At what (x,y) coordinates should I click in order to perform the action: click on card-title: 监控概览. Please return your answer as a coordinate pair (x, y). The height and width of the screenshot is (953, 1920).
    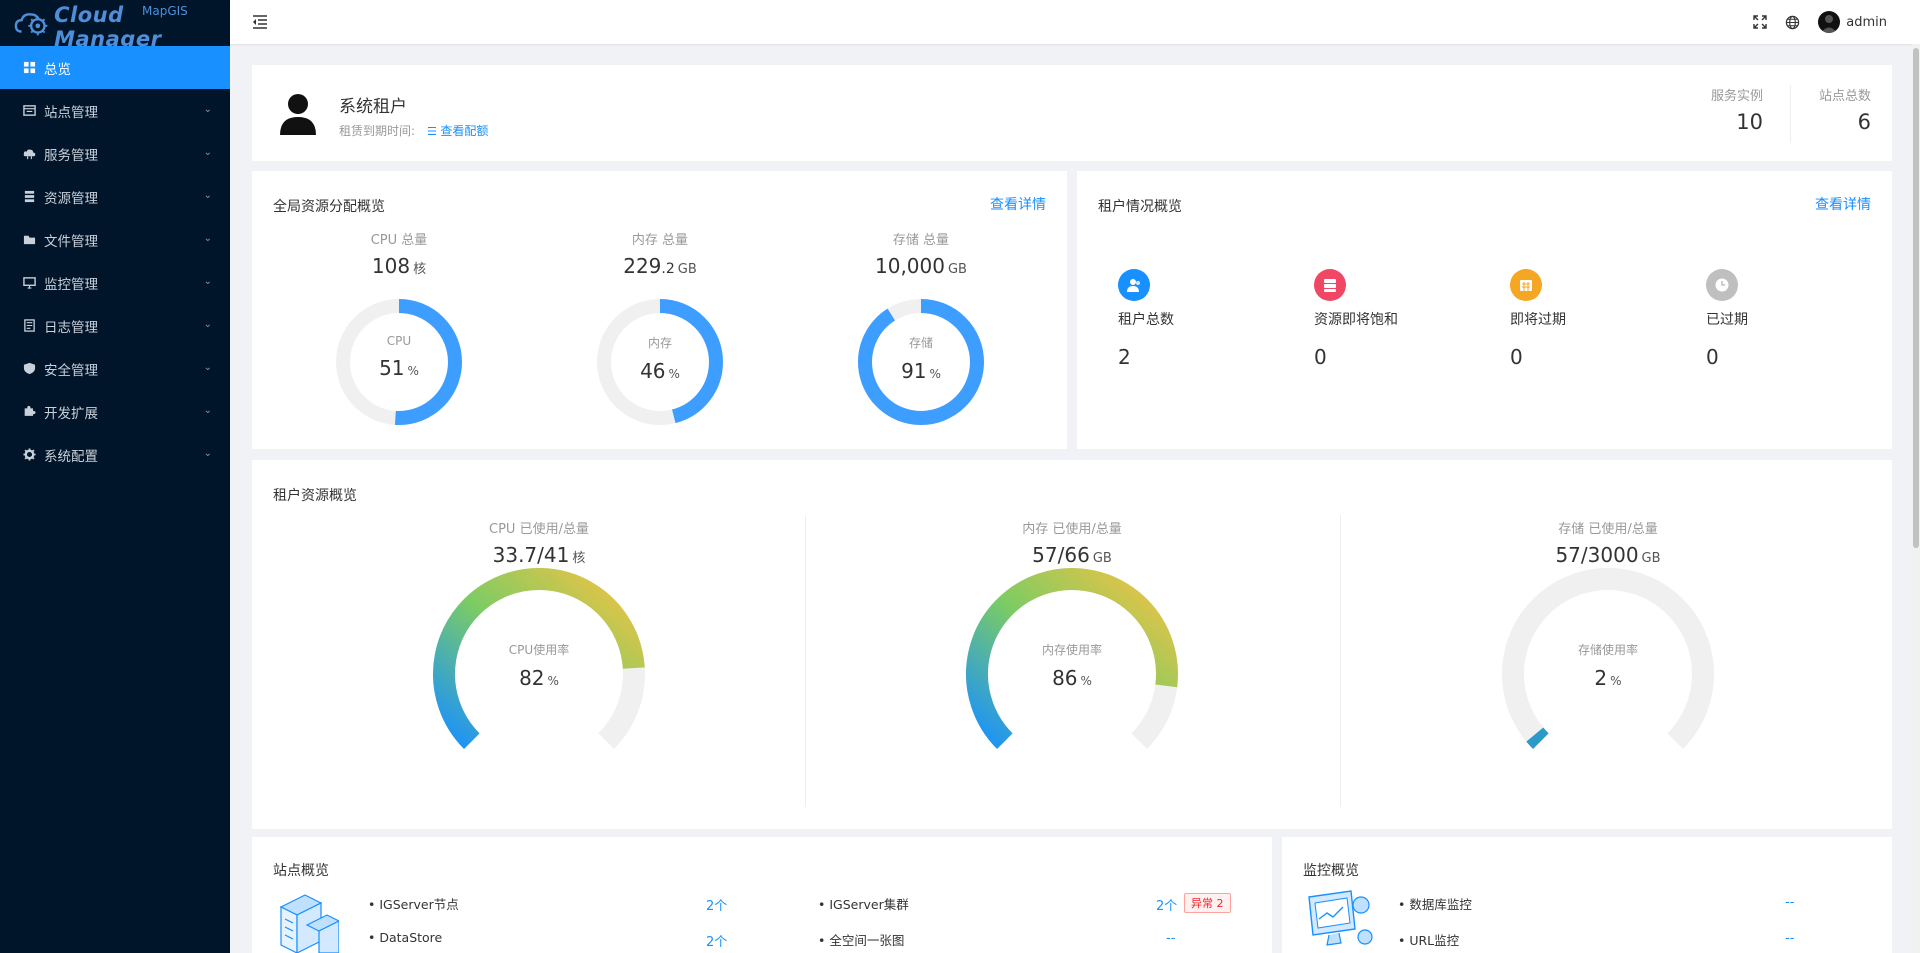
    Looking at the image, I should click on (1331, 871).